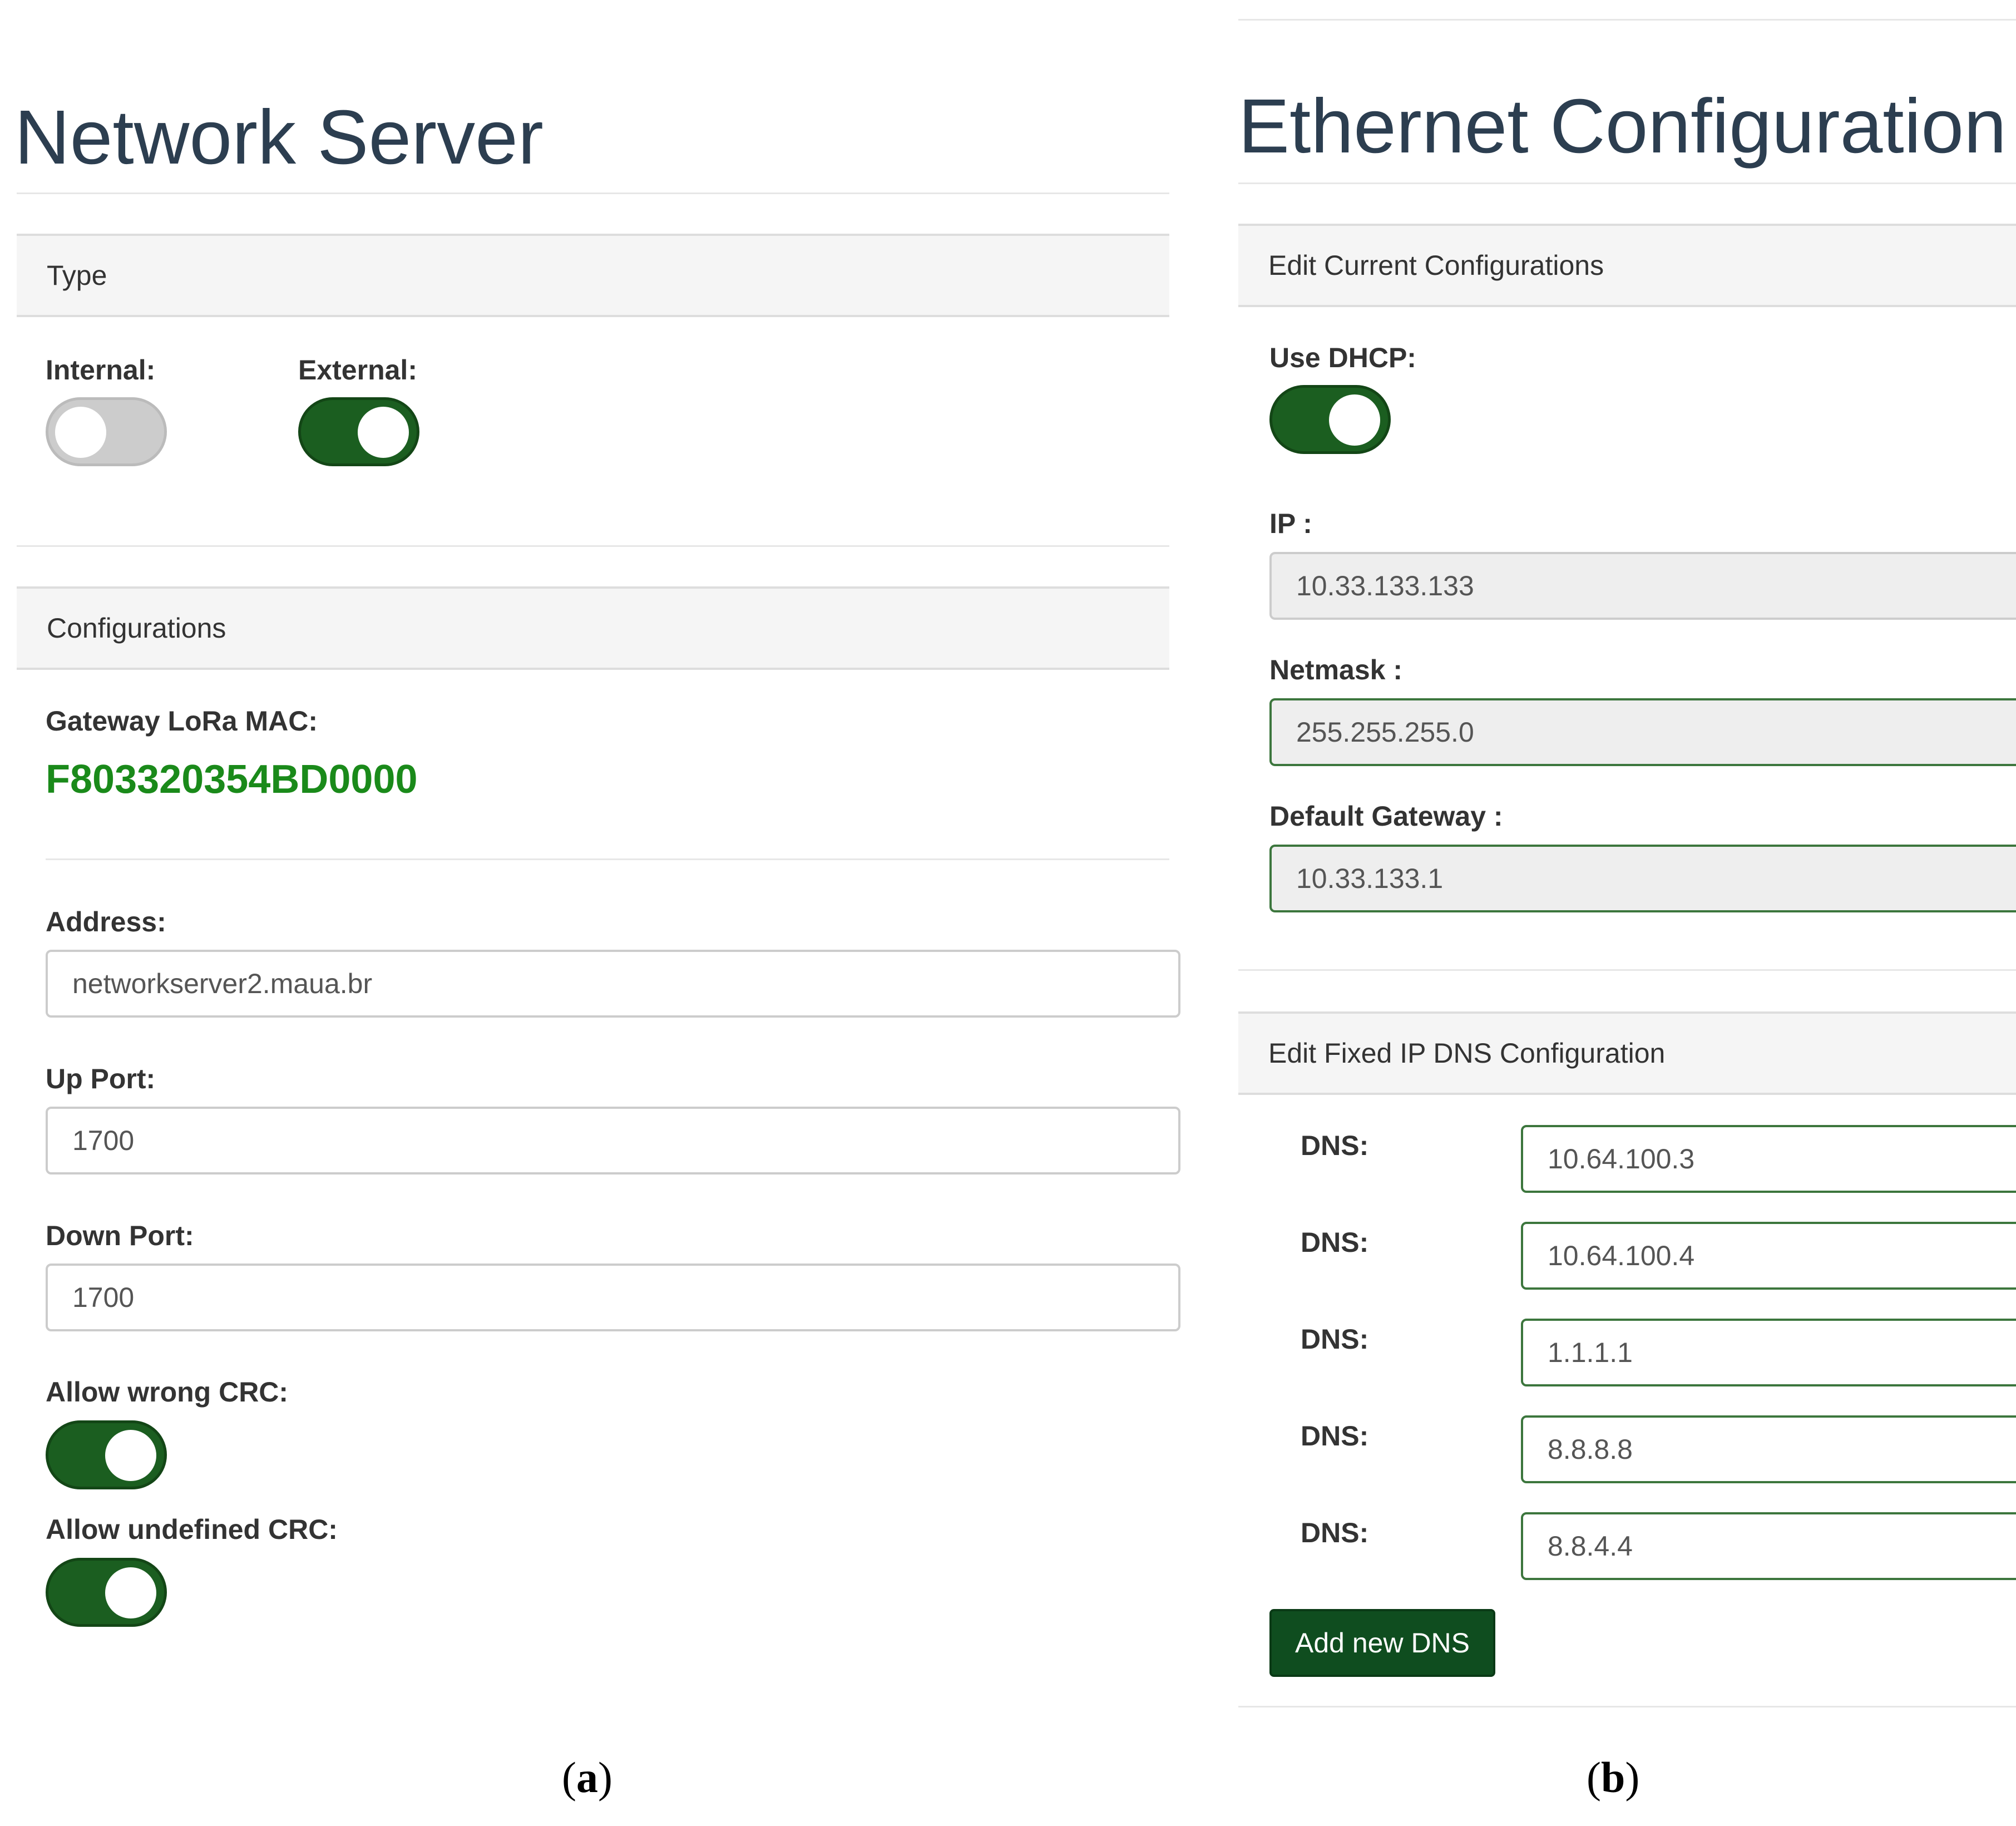  Describe the element at coordinates (1642, 586) in the screenshot. I see `ip-input: 10.33.133.133` at that location.